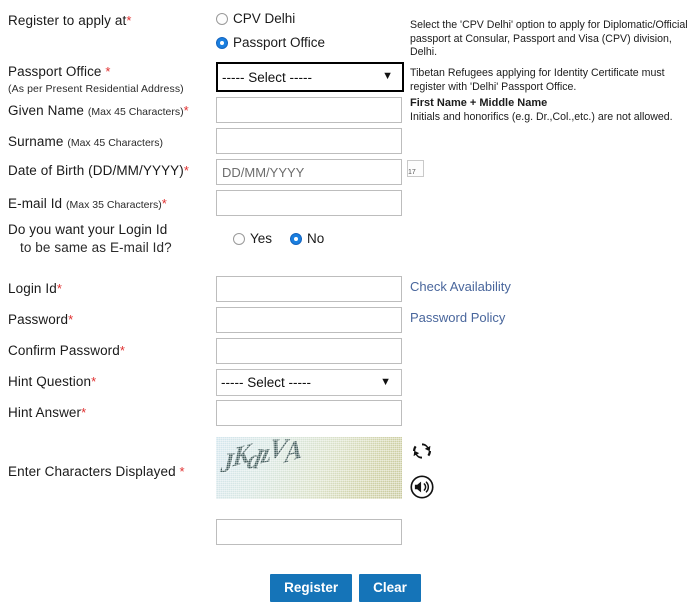 The width and height of the screenshot is (691, 610). What do you see at coordinates (479, 103) in the screenshot?
I see `help-given-name-title: First Name + Middle Name` at bounding box center [479, 103].